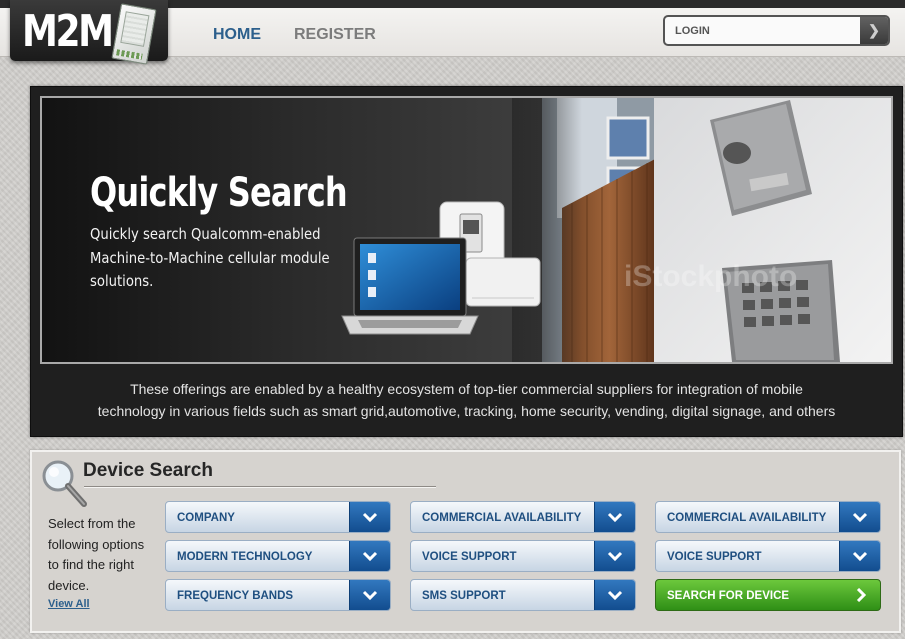  I want to click on filter-commercial-availability: COMMERCIAL AVAILABILITY, so click(523, 517).